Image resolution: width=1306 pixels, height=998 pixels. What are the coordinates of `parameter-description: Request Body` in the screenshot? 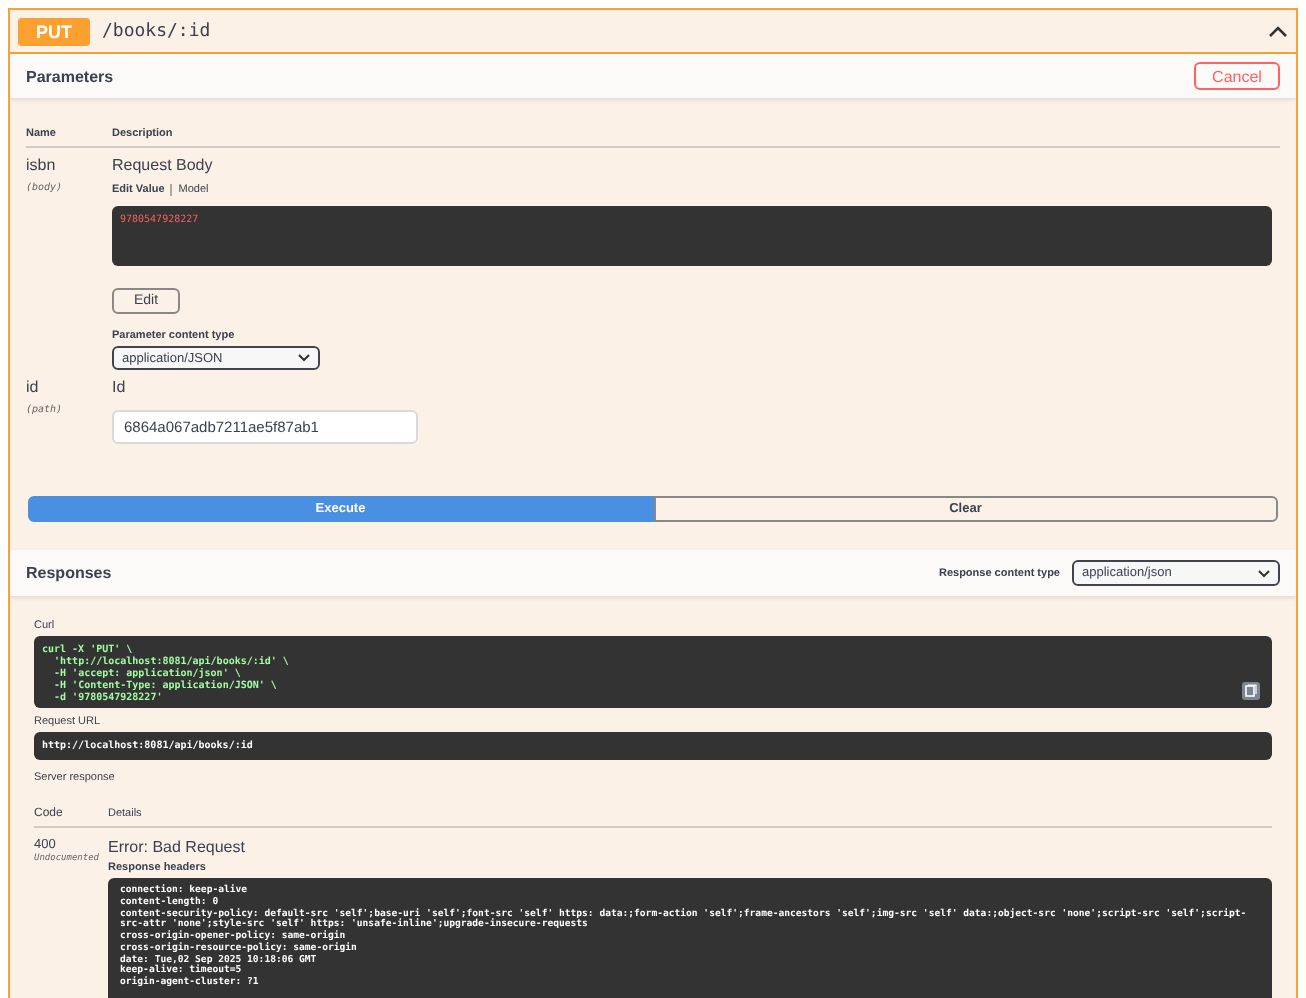 It's located at (163, 165).